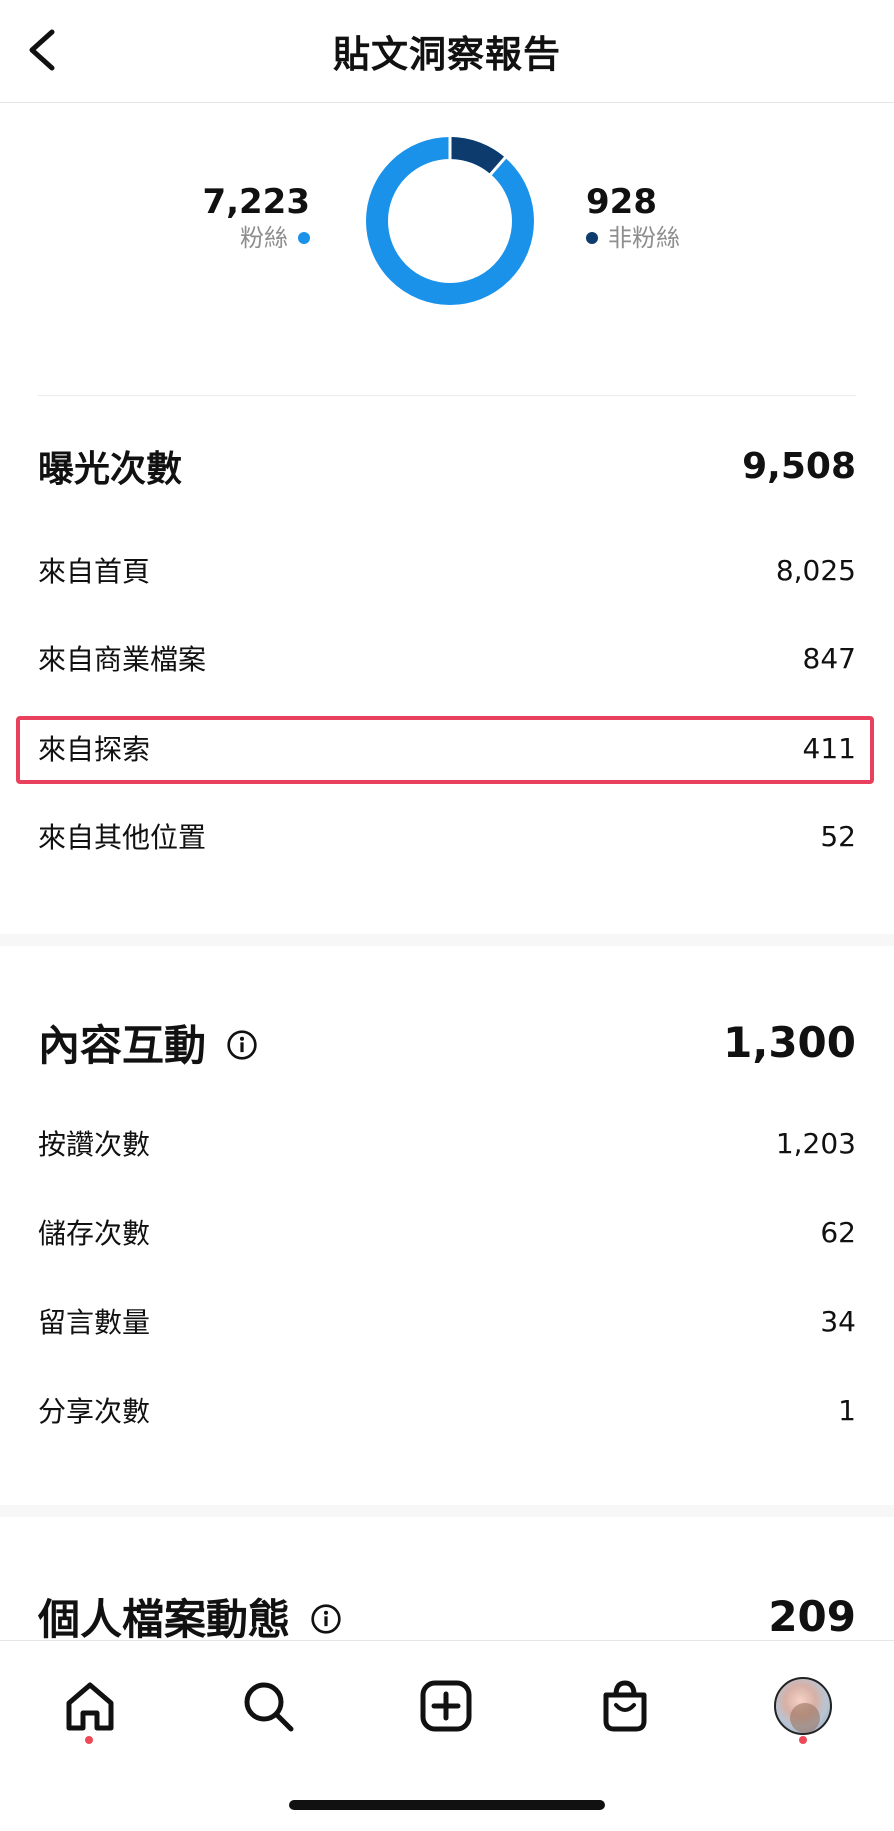  I want to click on row-label: 分享次數, so click(94, 1411).